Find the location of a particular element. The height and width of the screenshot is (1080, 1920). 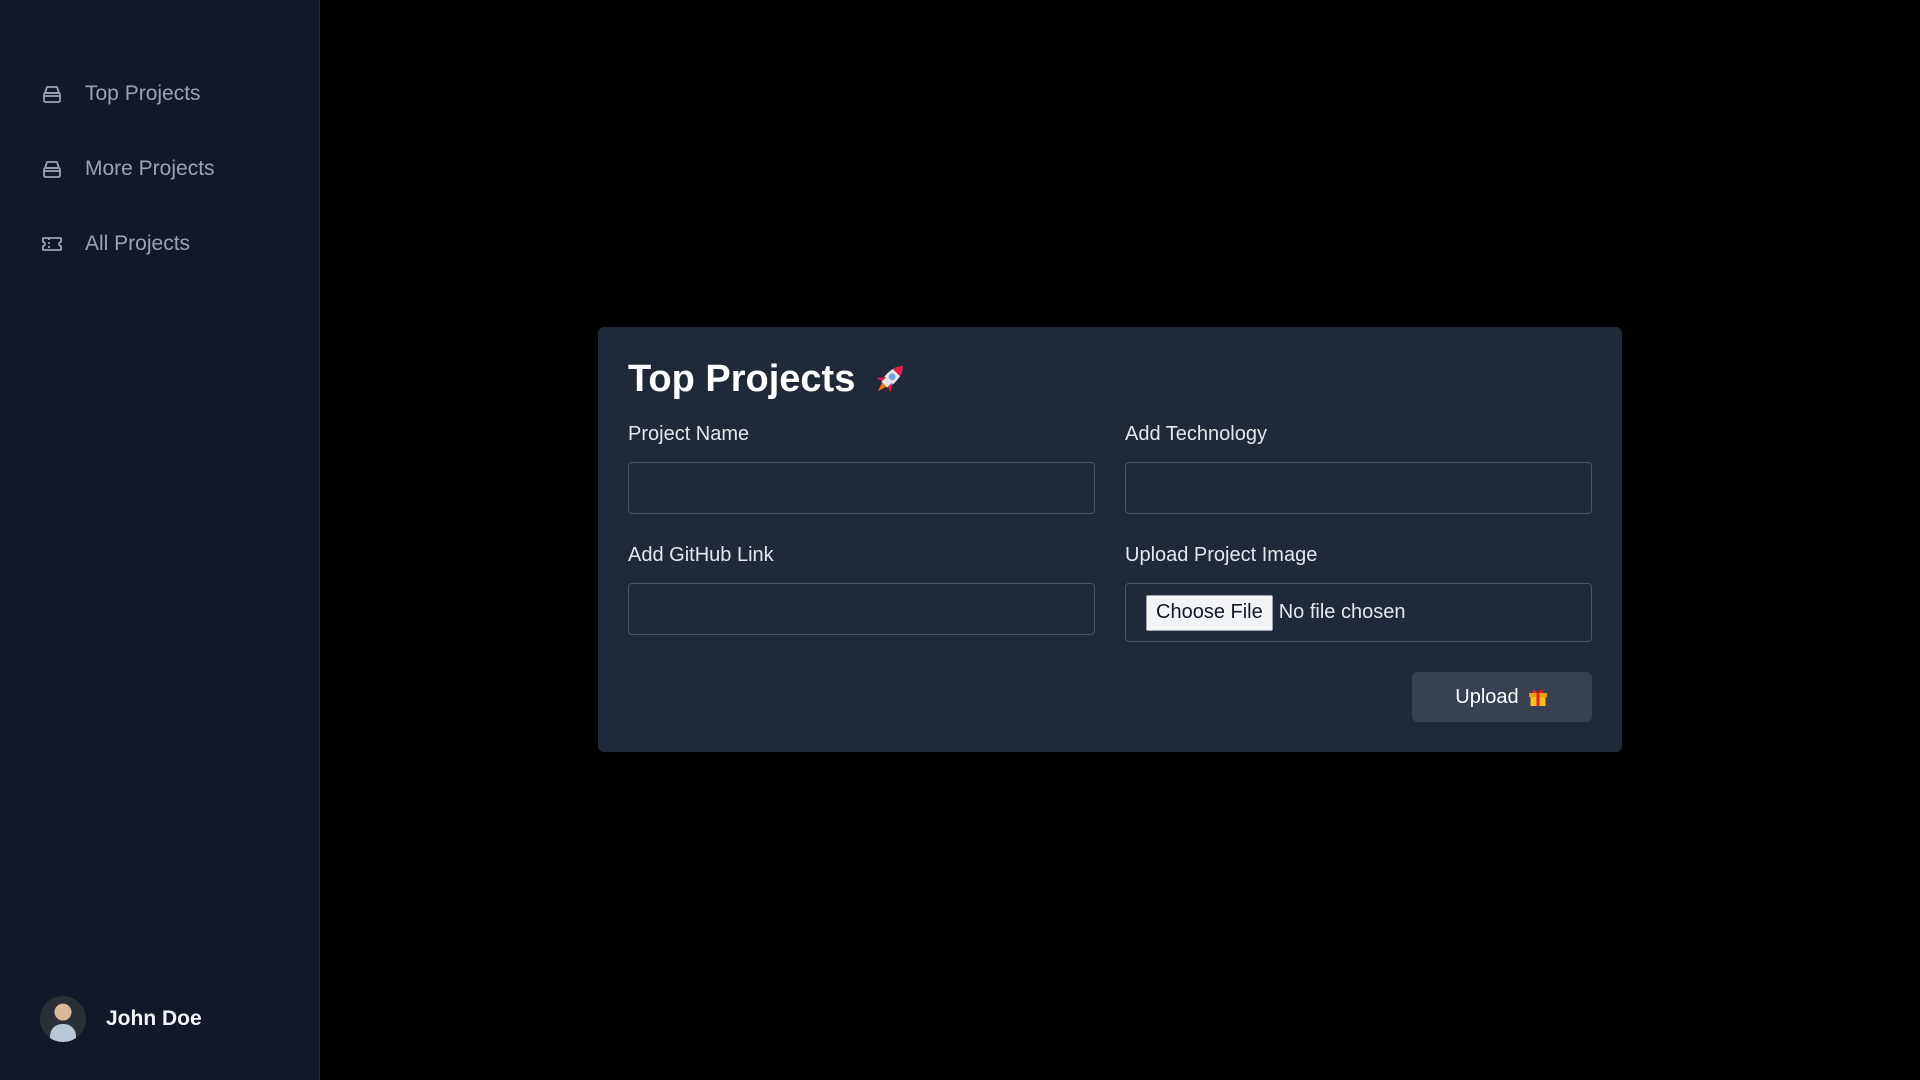

sidebar-item-more-projects: More Projects is located at coordinates (159, 169).